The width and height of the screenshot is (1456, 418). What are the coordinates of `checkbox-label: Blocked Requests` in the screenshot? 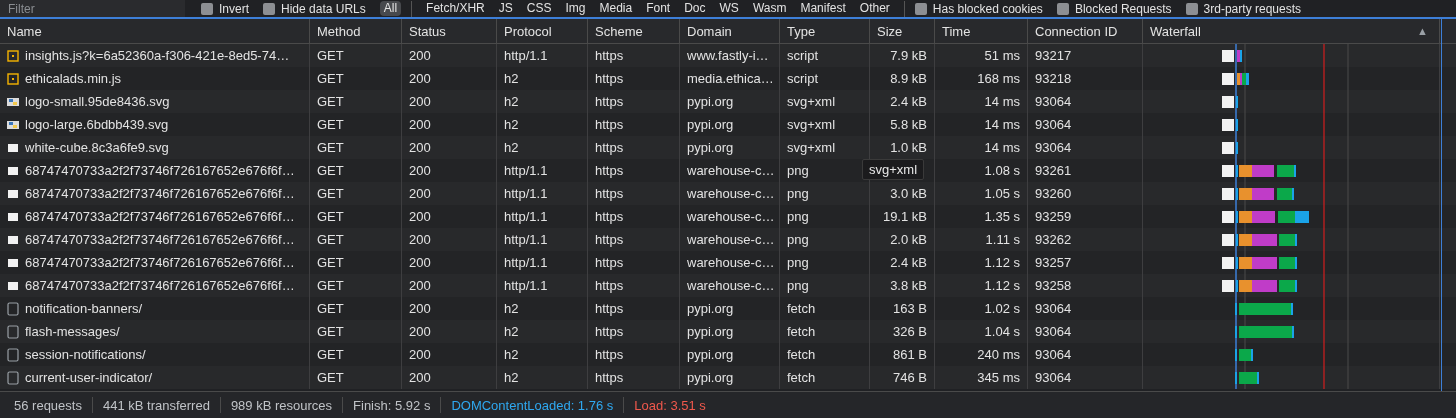 It's located at (1123, 8).